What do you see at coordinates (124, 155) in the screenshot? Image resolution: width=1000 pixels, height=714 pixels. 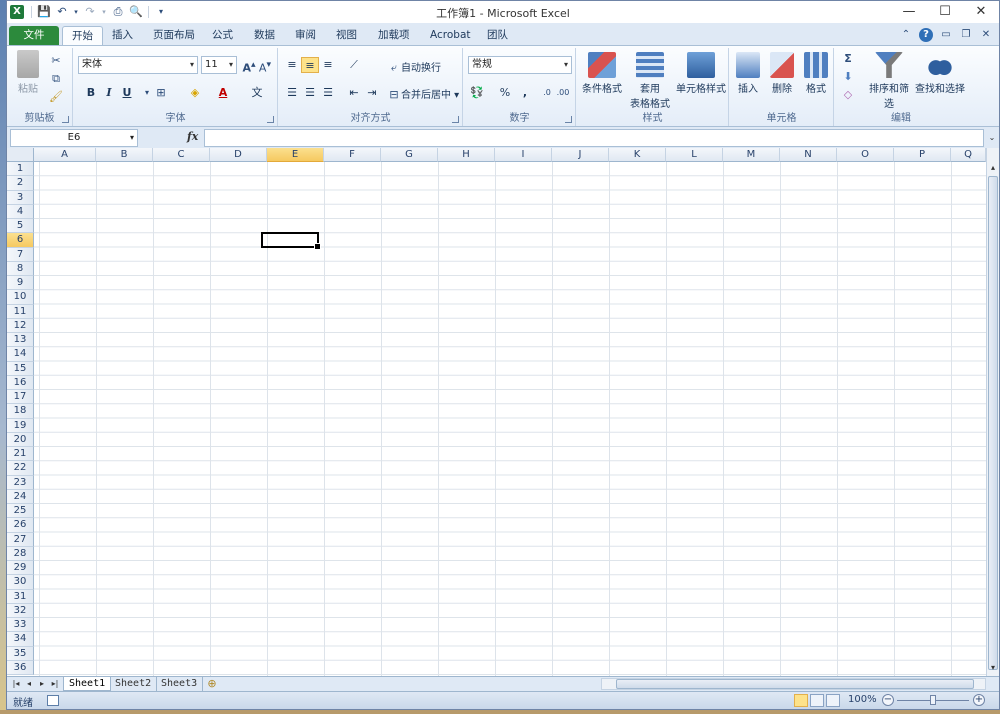 I see `column-header-b: B` at bounding box center [124, 155].